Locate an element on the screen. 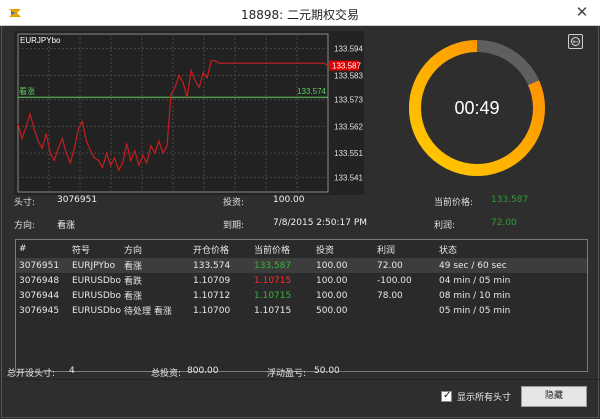  cell-open-price: 1.10700 is located at coordinates (212, 310).